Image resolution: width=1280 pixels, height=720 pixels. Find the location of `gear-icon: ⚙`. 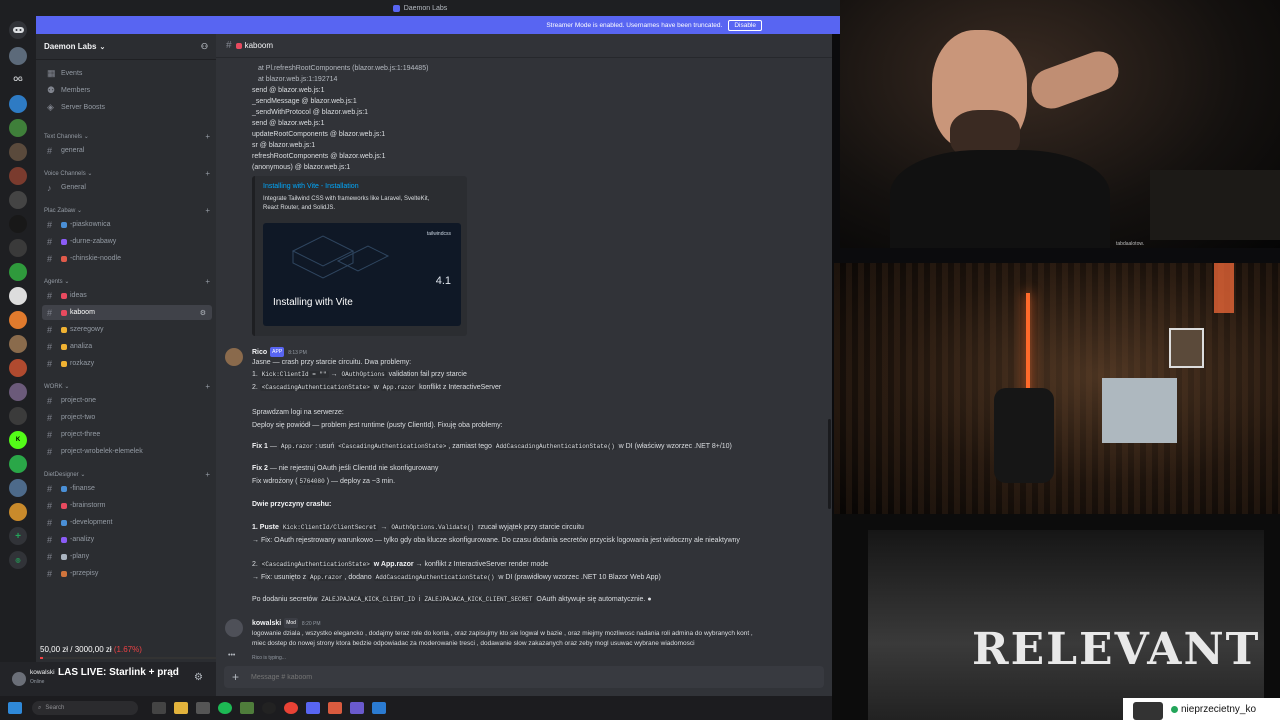

gear-icon: ⚙ is located at coordinates (203, 313).